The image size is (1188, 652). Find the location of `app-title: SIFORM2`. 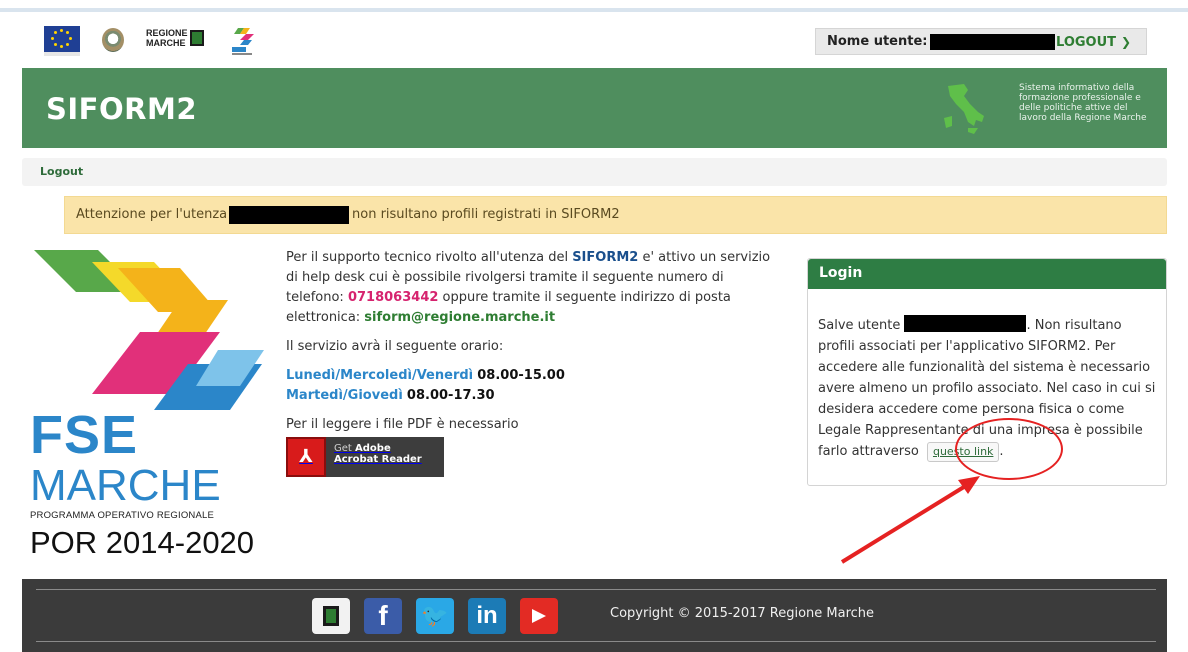

app-title: SIFORM2 is located at coordinates (121, 109).